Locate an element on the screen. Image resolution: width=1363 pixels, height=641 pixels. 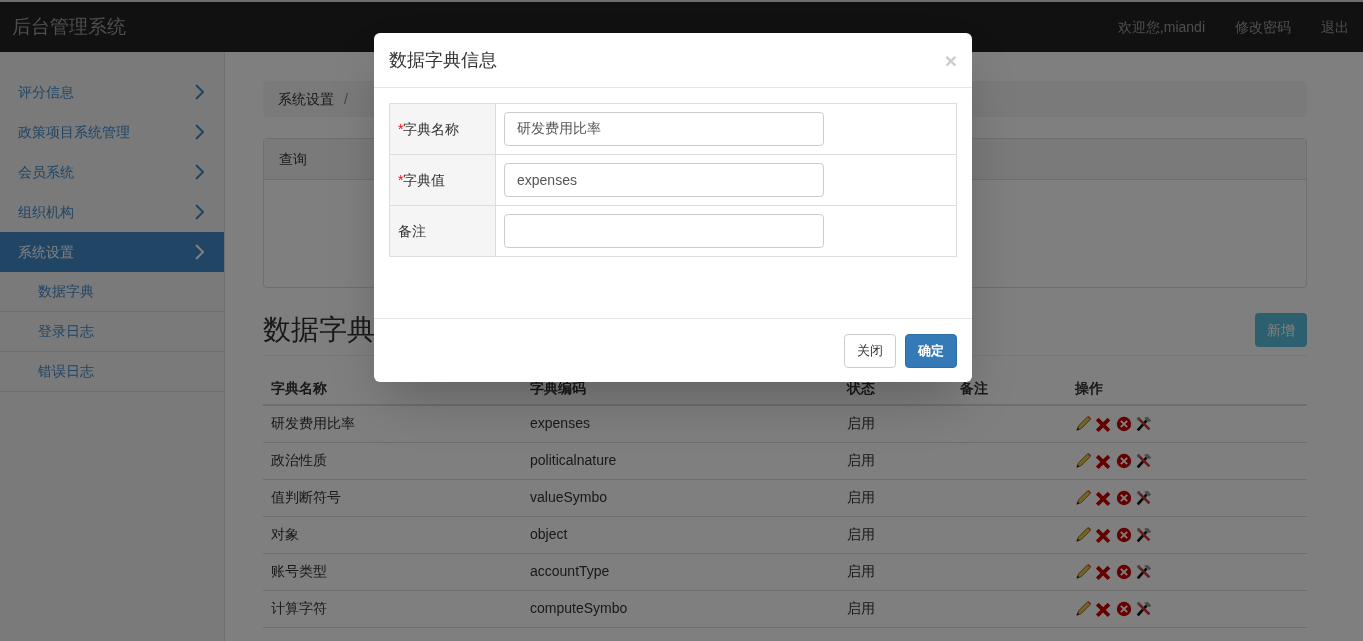
dialog-title: 数据字典信息 is located at coordinates (443, 60).